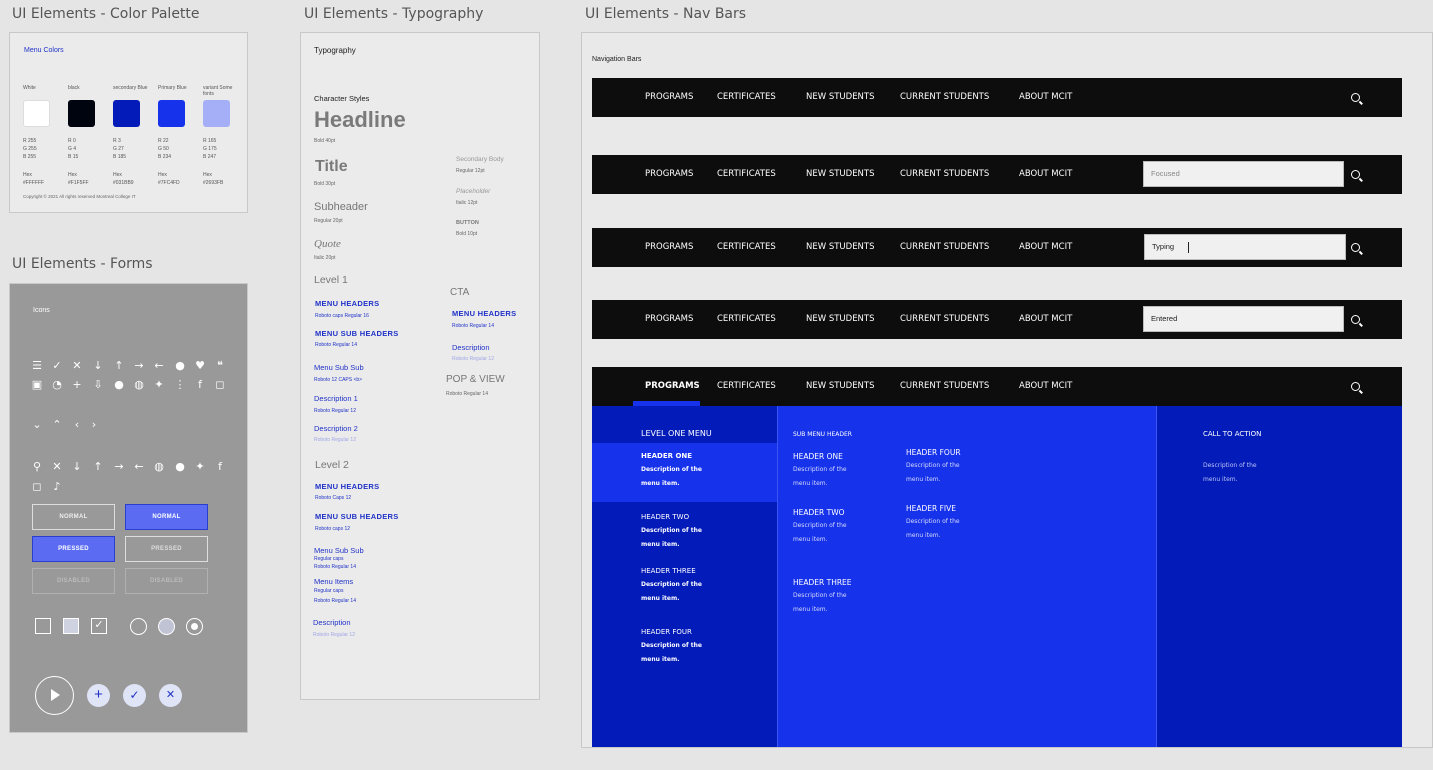 This screenshot has width=1433, height=770. Describe the element at coordinates (357, 516) in the screenshot. I see `l2-menu-sub-headers: MENU SUB HEADERS` at that location.